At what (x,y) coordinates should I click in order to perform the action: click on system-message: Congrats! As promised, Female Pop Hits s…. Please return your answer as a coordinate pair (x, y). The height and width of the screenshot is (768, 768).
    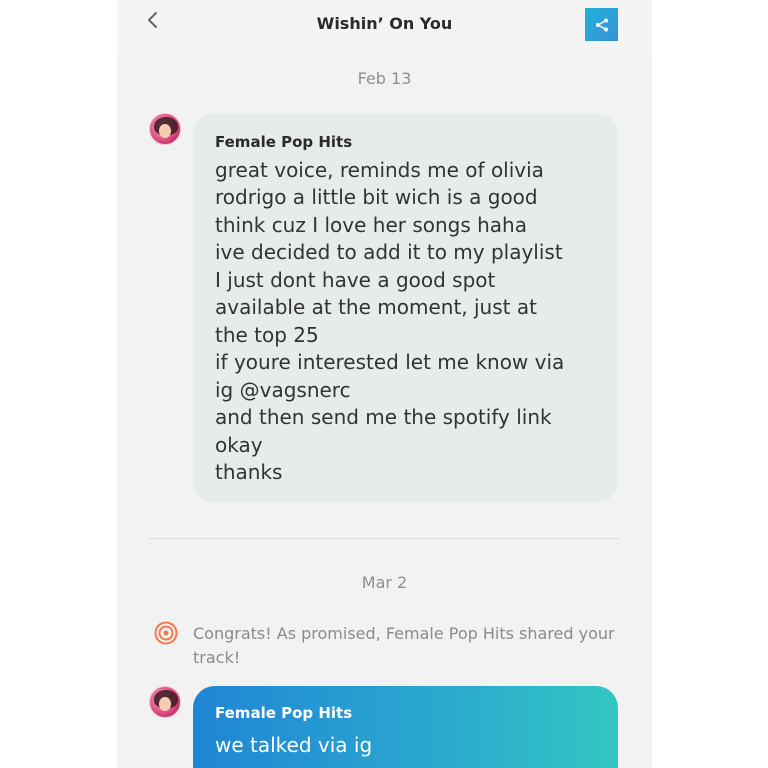
    Looking at the image, I should click on (404, 645).